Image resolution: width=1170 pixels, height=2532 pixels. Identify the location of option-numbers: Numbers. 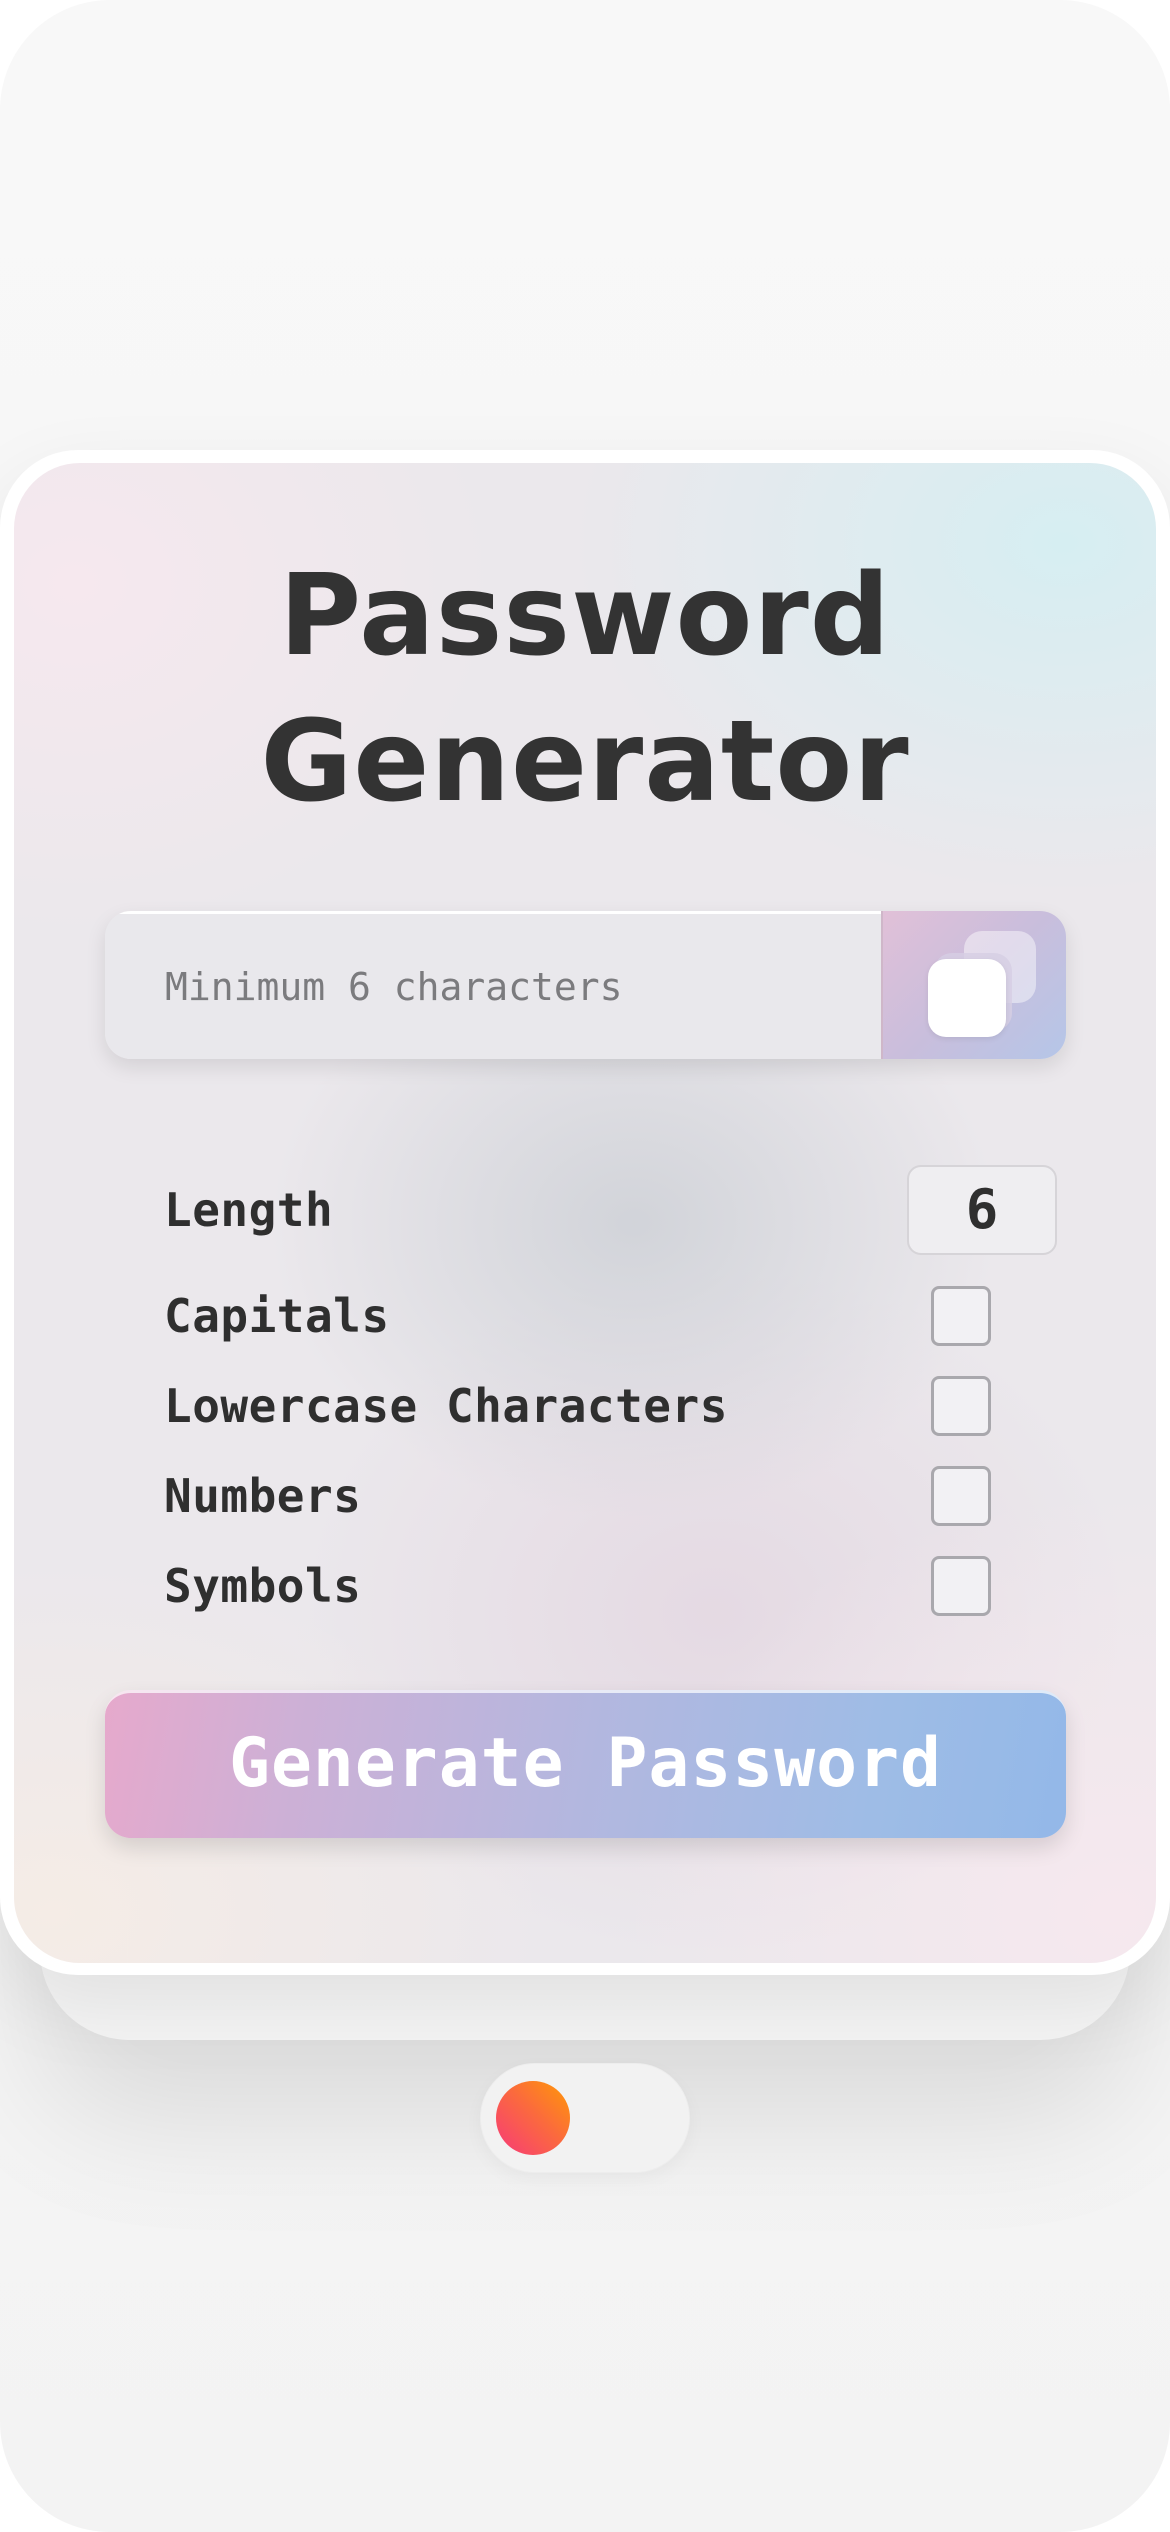
(611, 1496).